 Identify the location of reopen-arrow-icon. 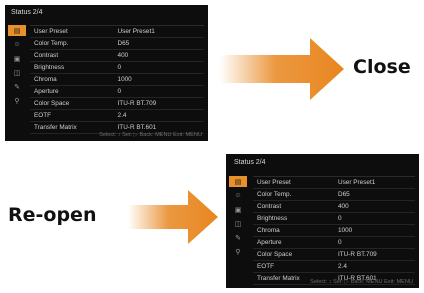
(173, 217).